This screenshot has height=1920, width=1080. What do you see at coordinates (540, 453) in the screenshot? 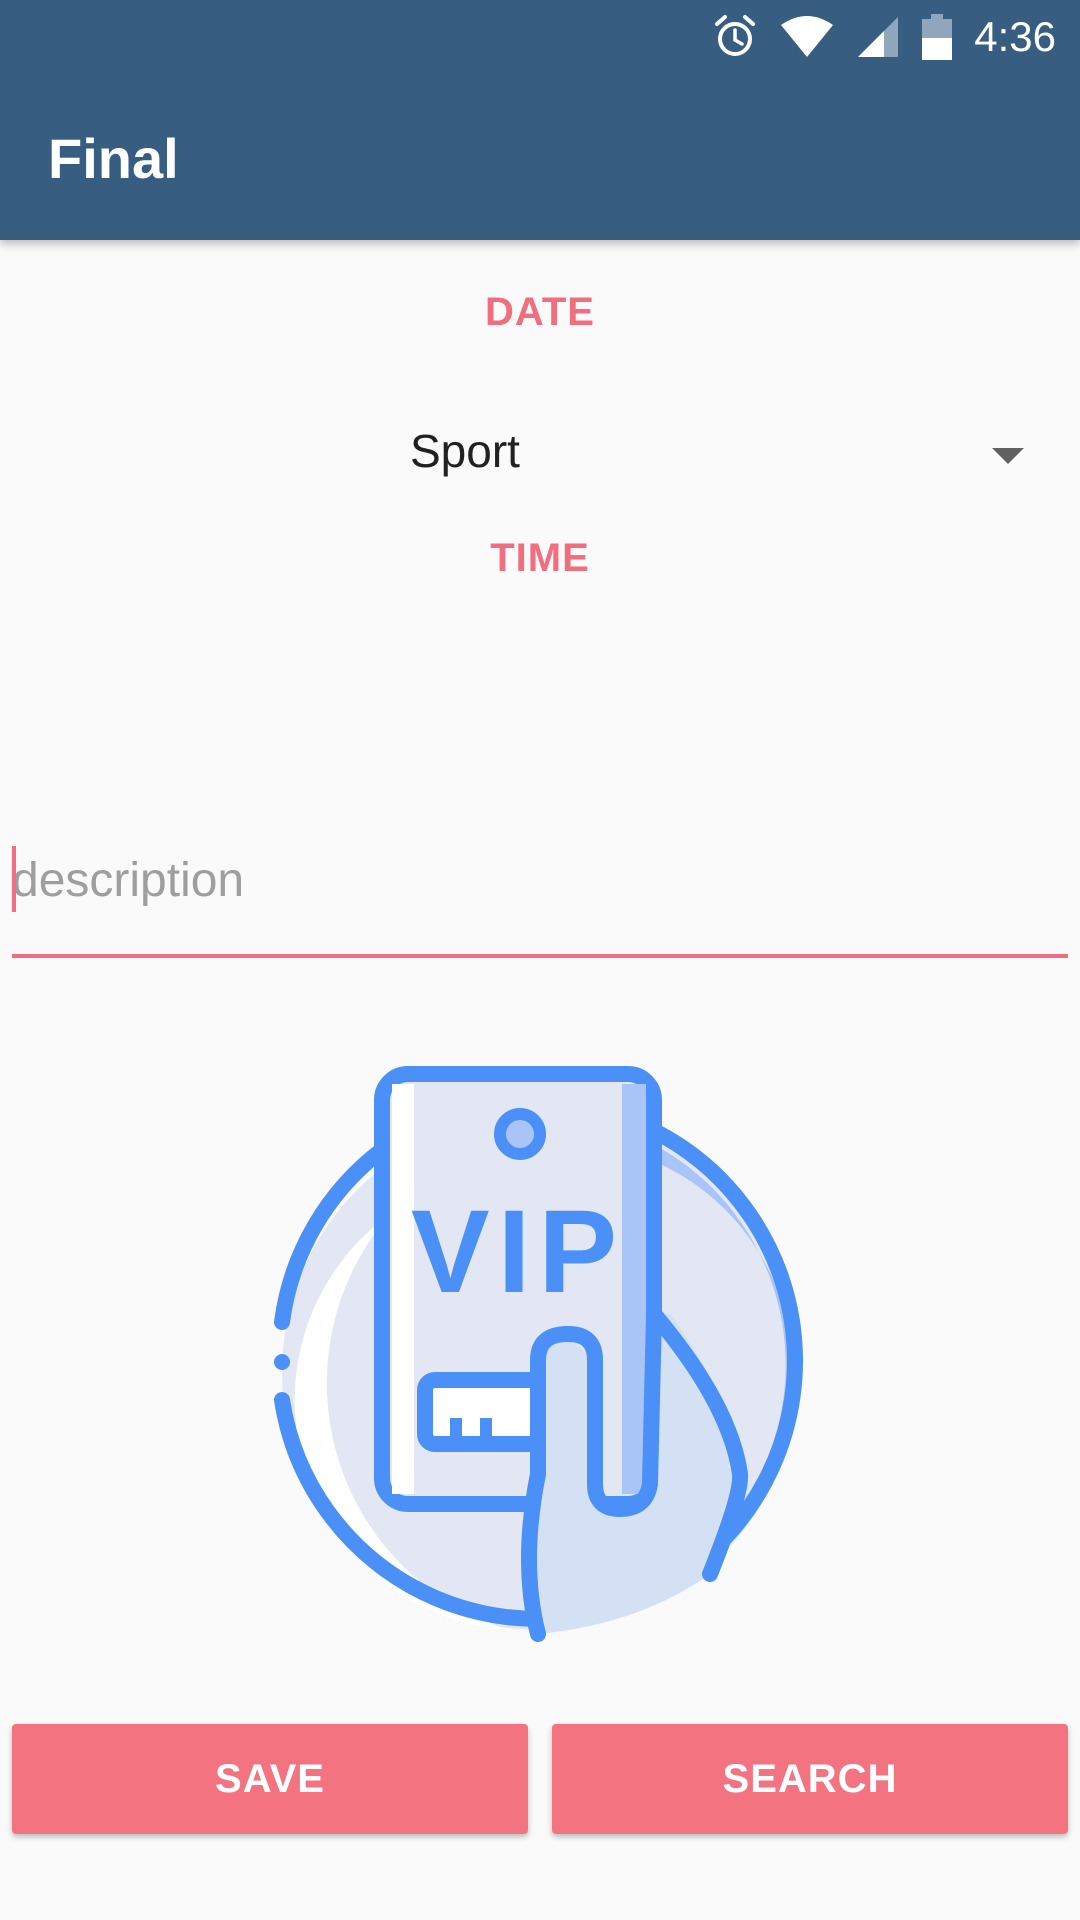
I see `category-spinner: Sport` at bounding box center [540, 453].